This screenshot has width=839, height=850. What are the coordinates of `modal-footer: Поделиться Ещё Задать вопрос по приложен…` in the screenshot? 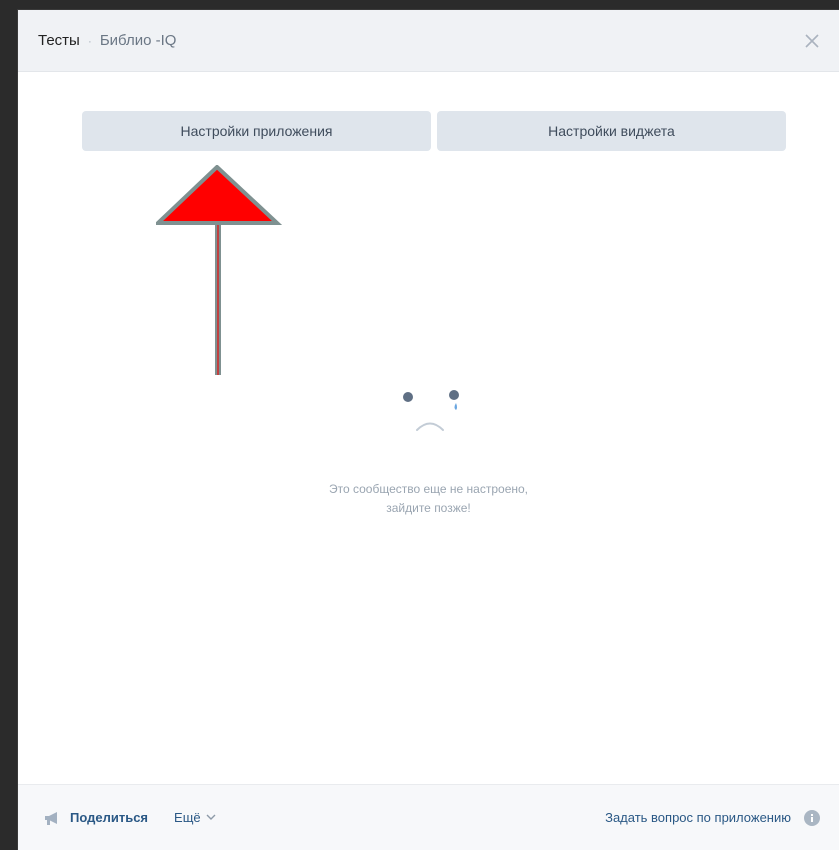 It's located at (428, 817).